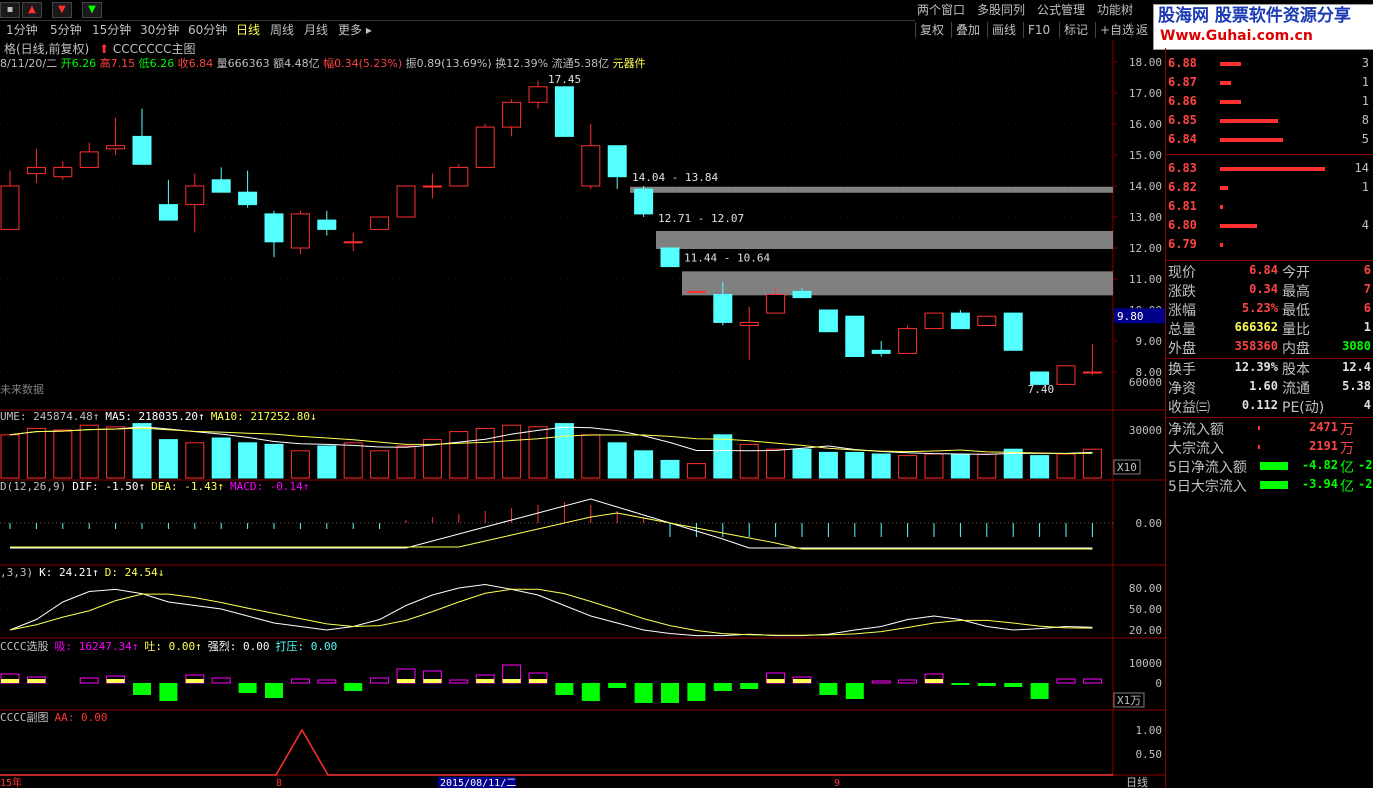 This screenshot has height=788, width=1373. Describe the element at coordinates (1145, 248) in the screenshot. I see `price-axis-label-6: 12.00` at that location.